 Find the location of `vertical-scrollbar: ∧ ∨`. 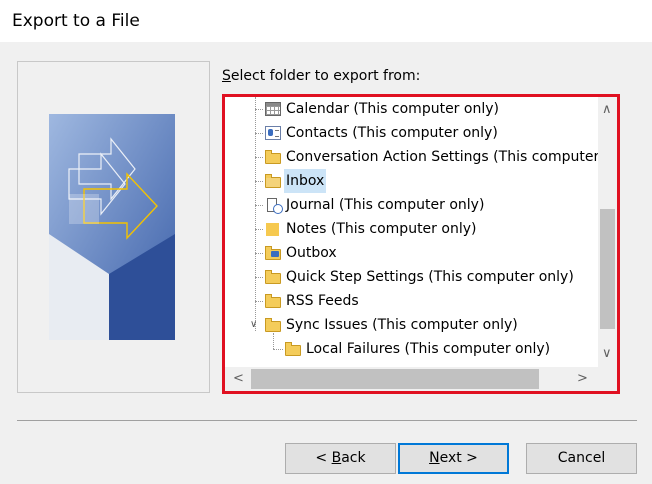

vertical-scrollbar: ∧ ∨ is located at coordinates (607, 232).